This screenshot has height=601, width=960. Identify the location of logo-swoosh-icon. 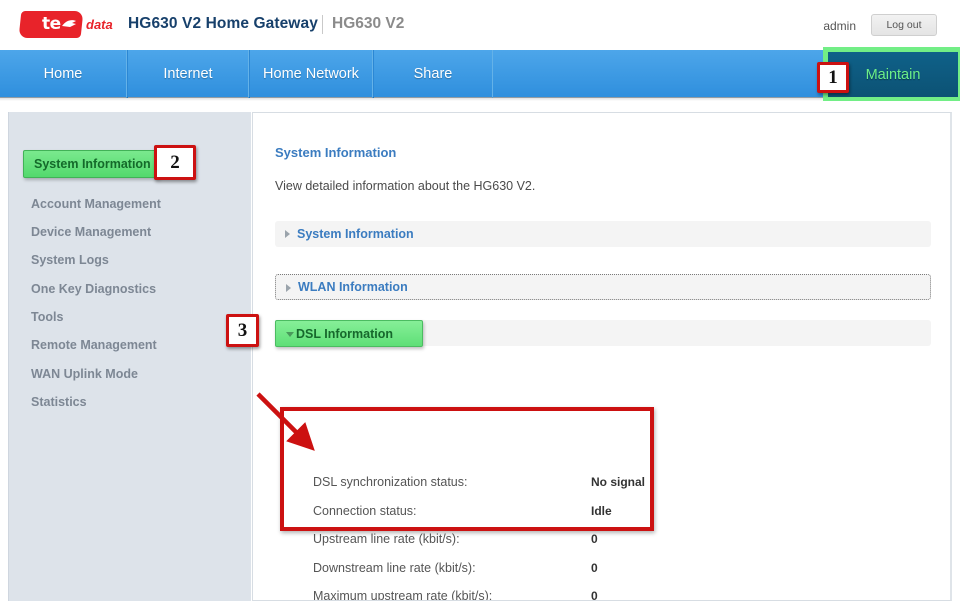
(69, 23).